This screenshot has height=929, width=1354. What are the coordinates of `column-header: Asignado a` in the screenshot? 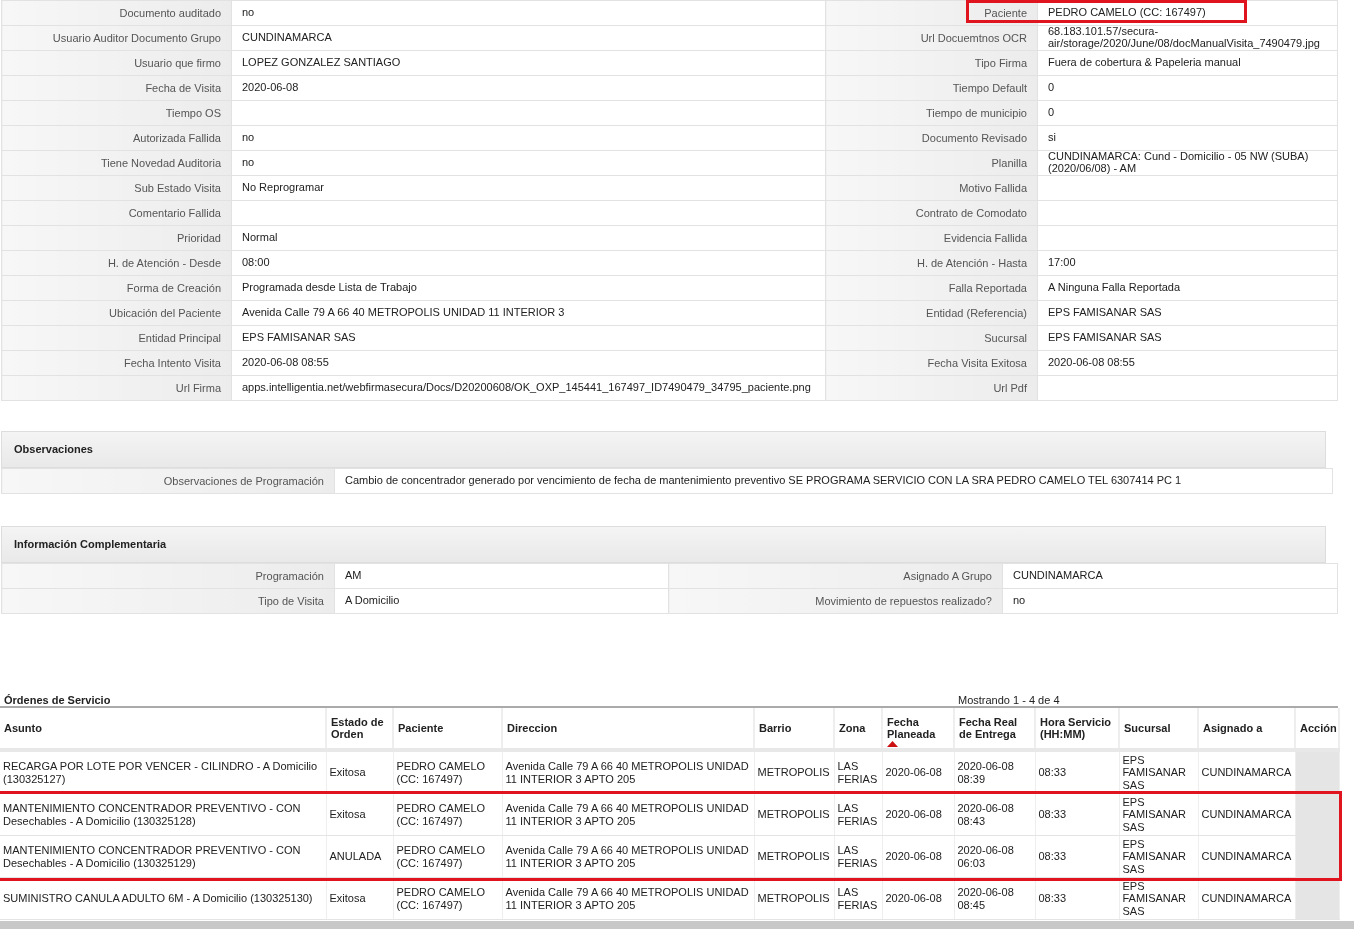 It's located at (1246, 729).